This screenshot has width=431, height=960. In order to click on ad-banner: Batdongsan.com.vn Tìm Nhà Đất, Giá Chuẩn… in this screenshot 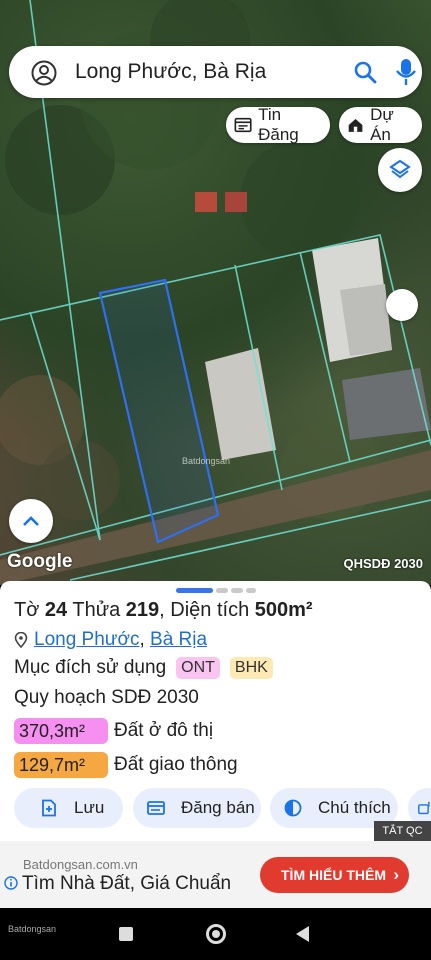, I will do `click(215, 874)`.